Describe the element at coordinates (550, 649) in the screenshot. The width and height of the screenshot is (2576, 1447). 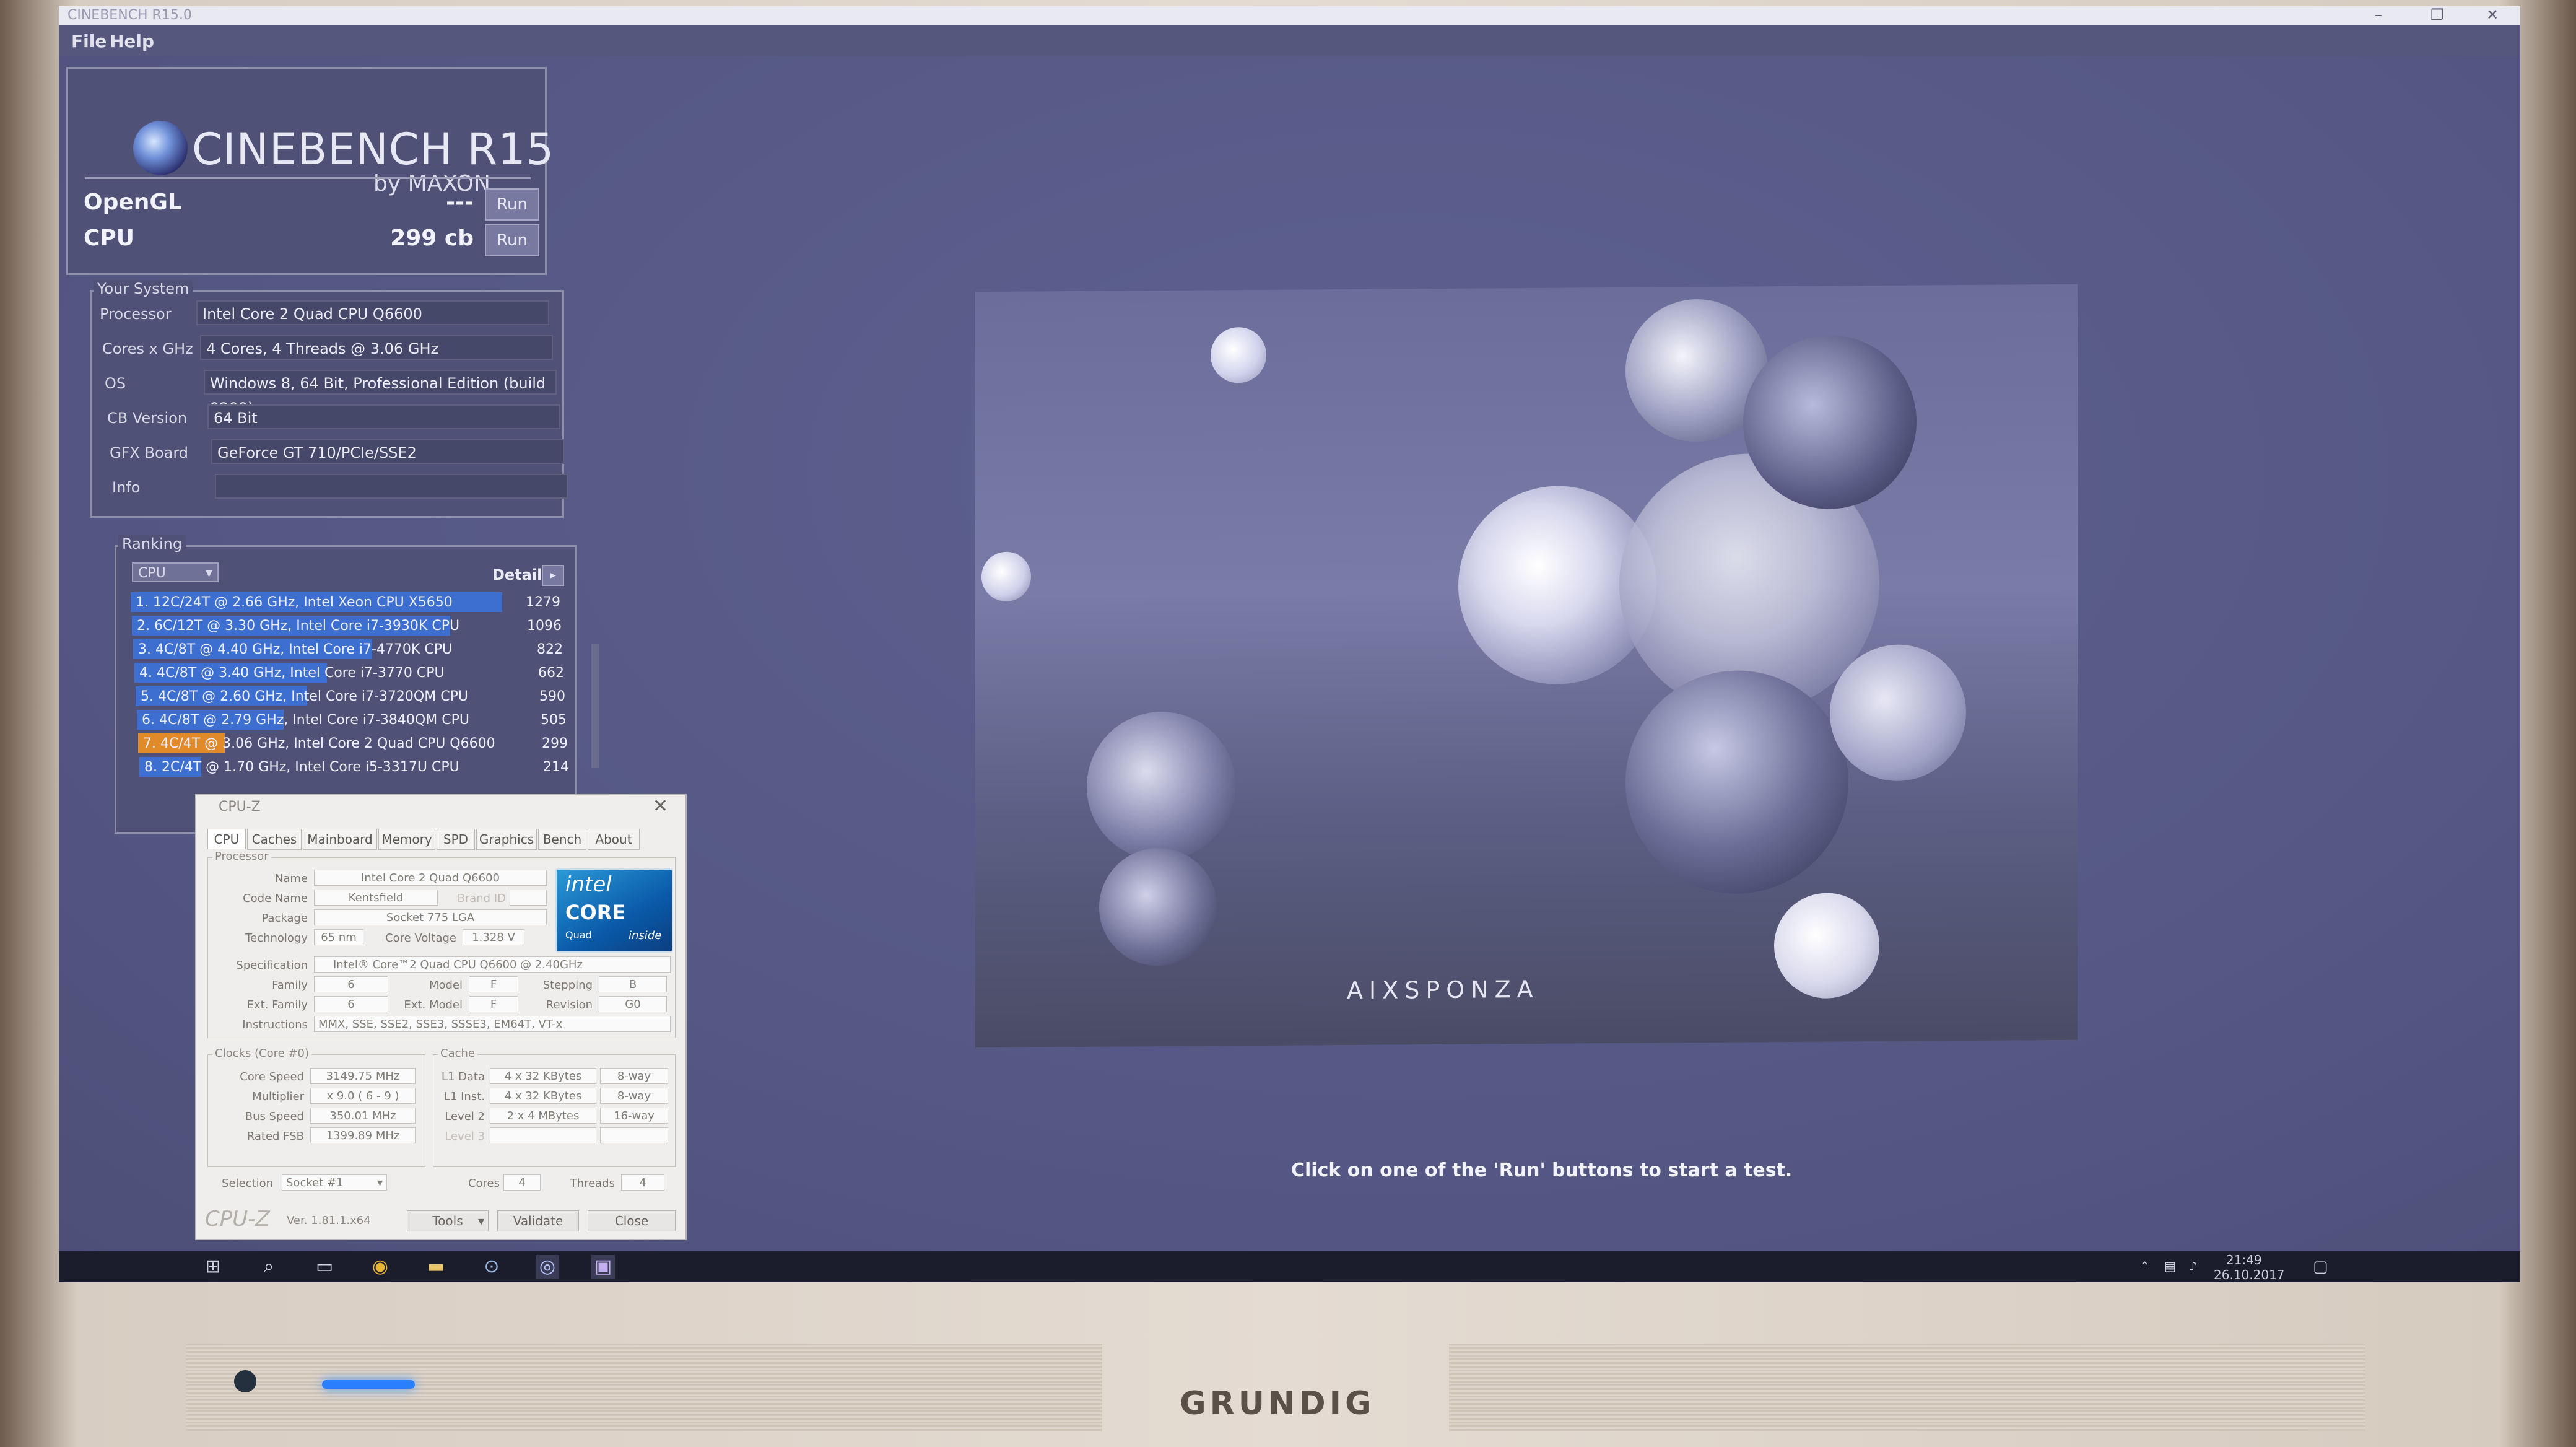
I see `ranking-score-3: 822` at that location.